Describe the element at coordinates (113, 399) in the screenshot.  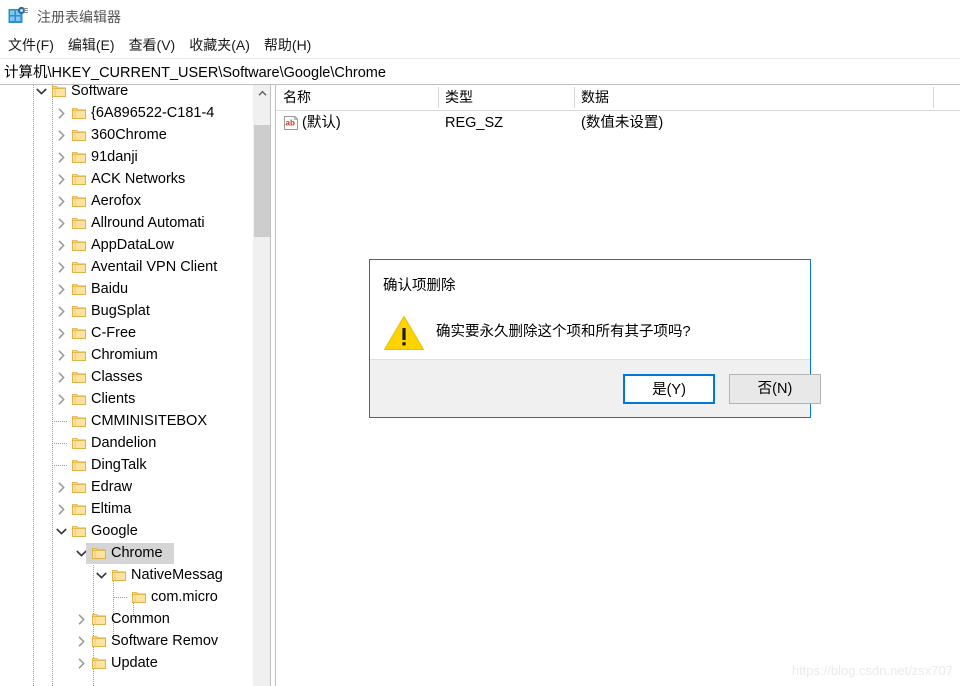
I see `tree-item-label: Clients` at that location.